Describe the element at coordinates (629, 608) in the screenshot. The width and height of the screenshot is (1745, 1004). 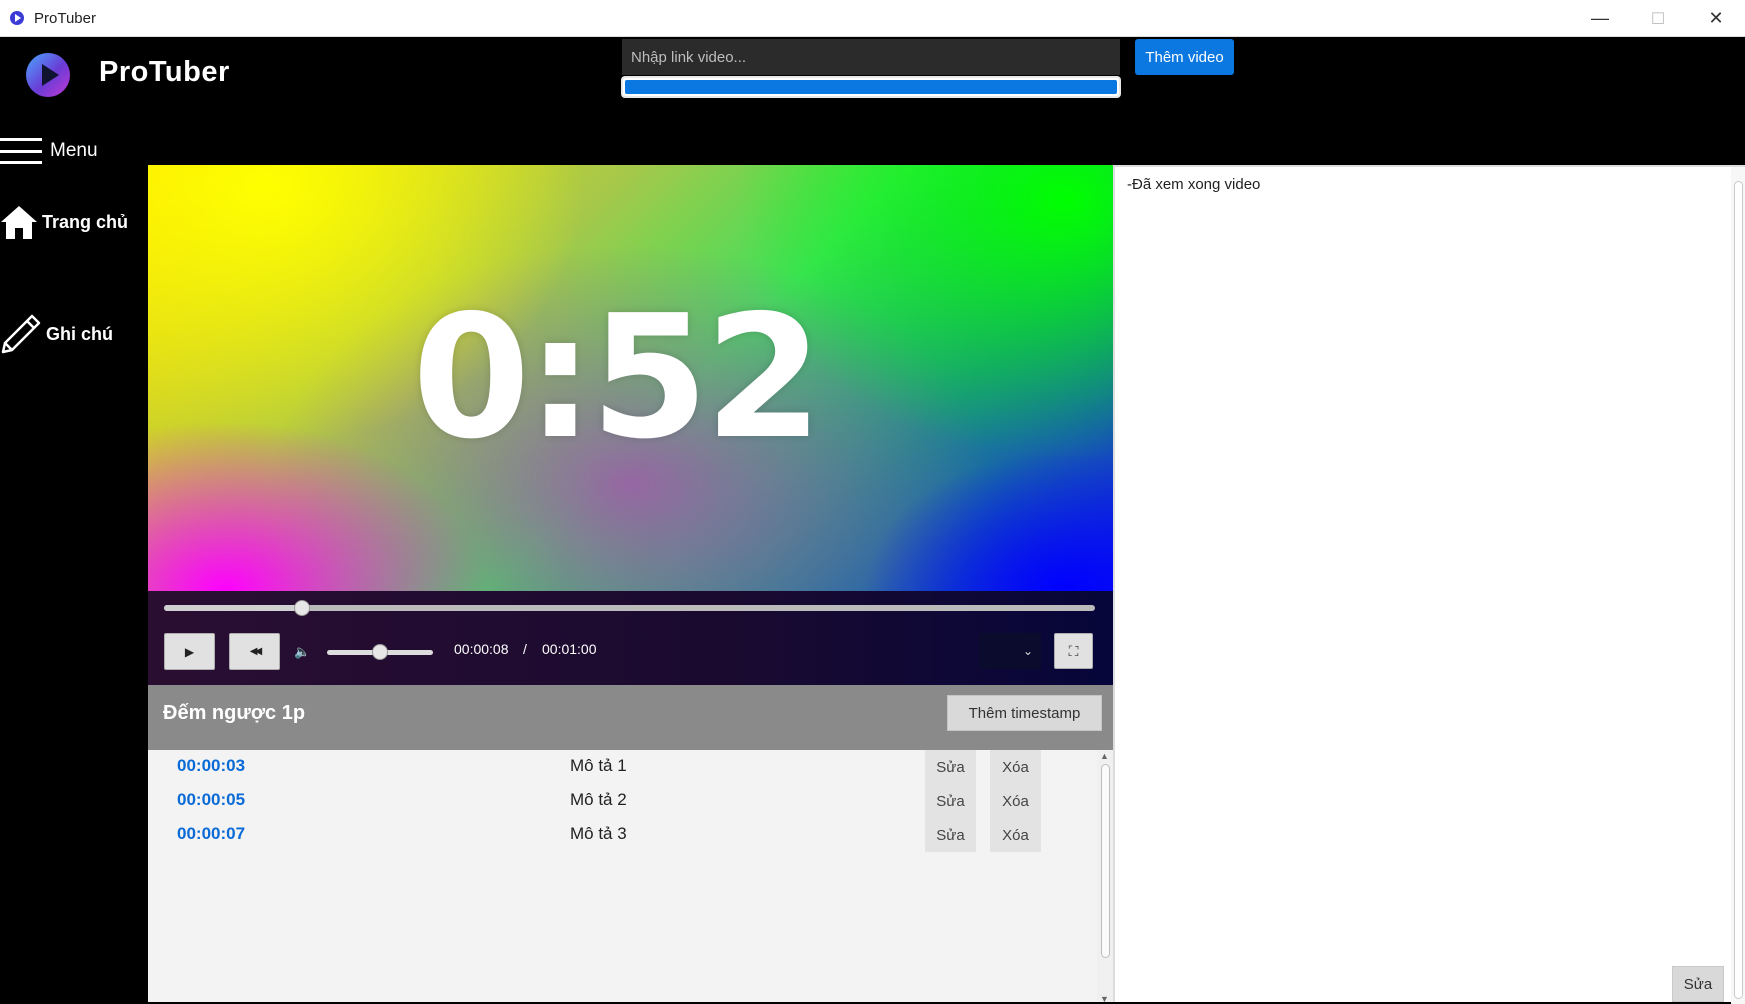
I see `seek-bar` at that location.